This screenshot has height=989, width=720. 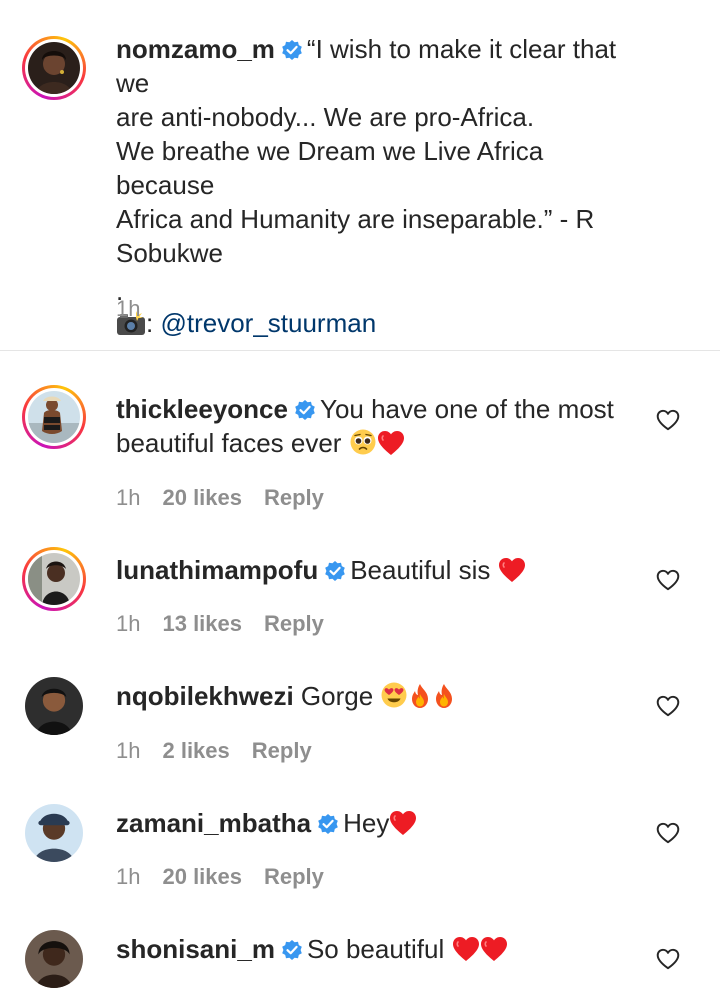 I want to click on comment-meta: 1h 2 likes Reply, so click(x=225, y=751).